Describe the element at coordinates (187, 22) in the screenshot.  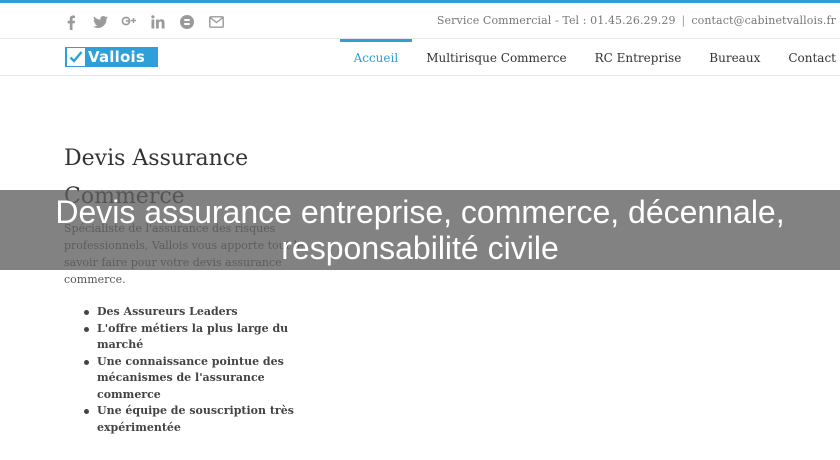
I see `blogger-icon` at that location.